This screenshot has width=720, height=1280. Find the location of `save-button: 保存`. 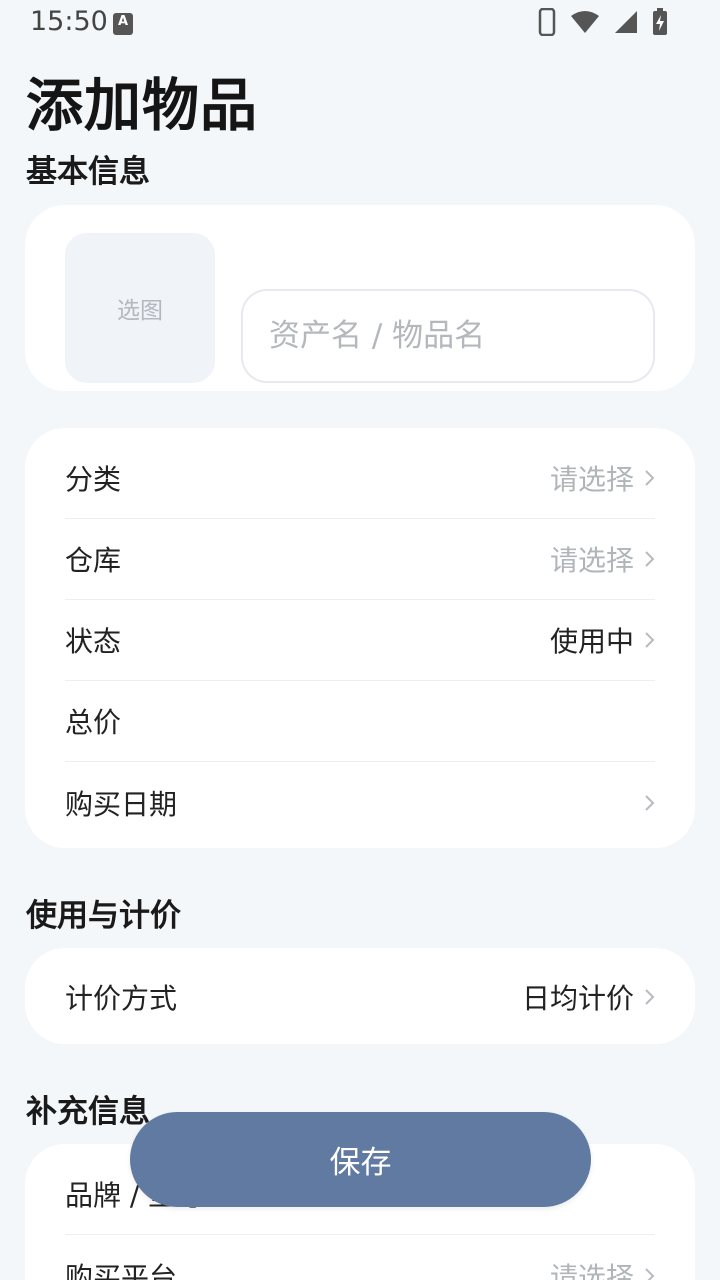

save-button: 保存 is located at coordinates (360, 1159).